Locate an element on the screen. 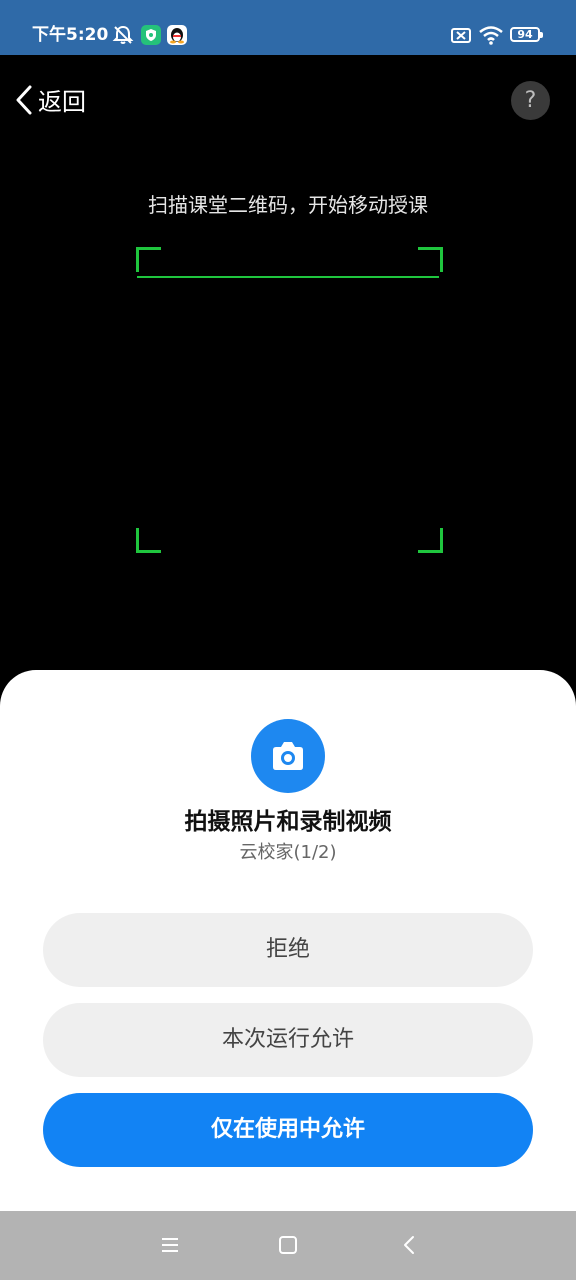 The width and height of the screenshot is (576, 1280). security-shield-icon is located at coordinates (151, 35).